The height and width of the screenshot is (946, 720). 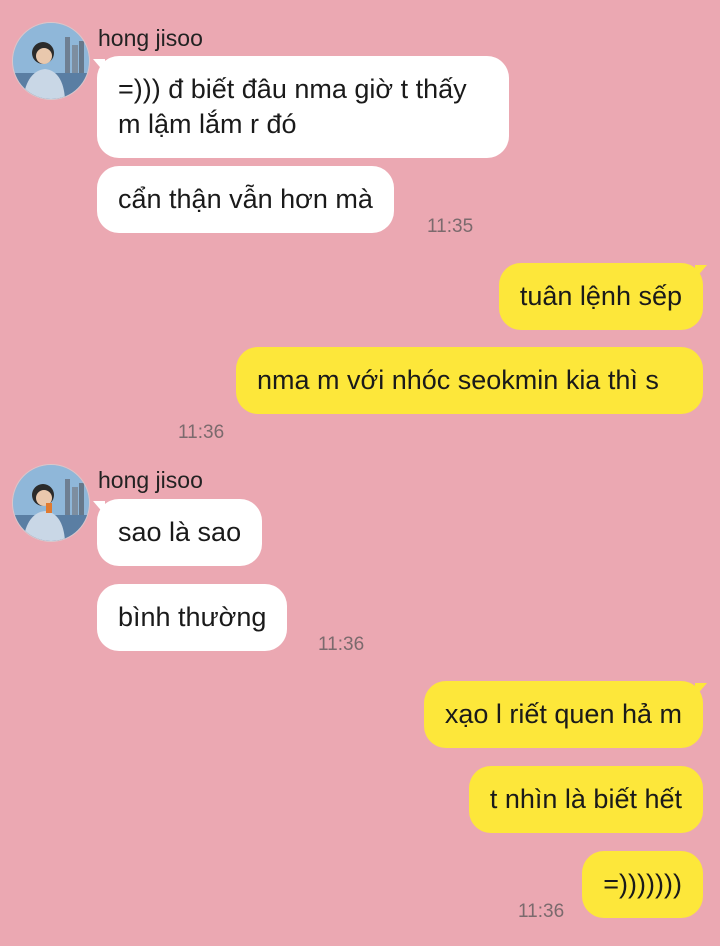 What do you see at coordinates (600, 296) in the screenshot?
I see `message-bubble-outgoing: tuân lệnh sếp` at bounding box center [600, 296].